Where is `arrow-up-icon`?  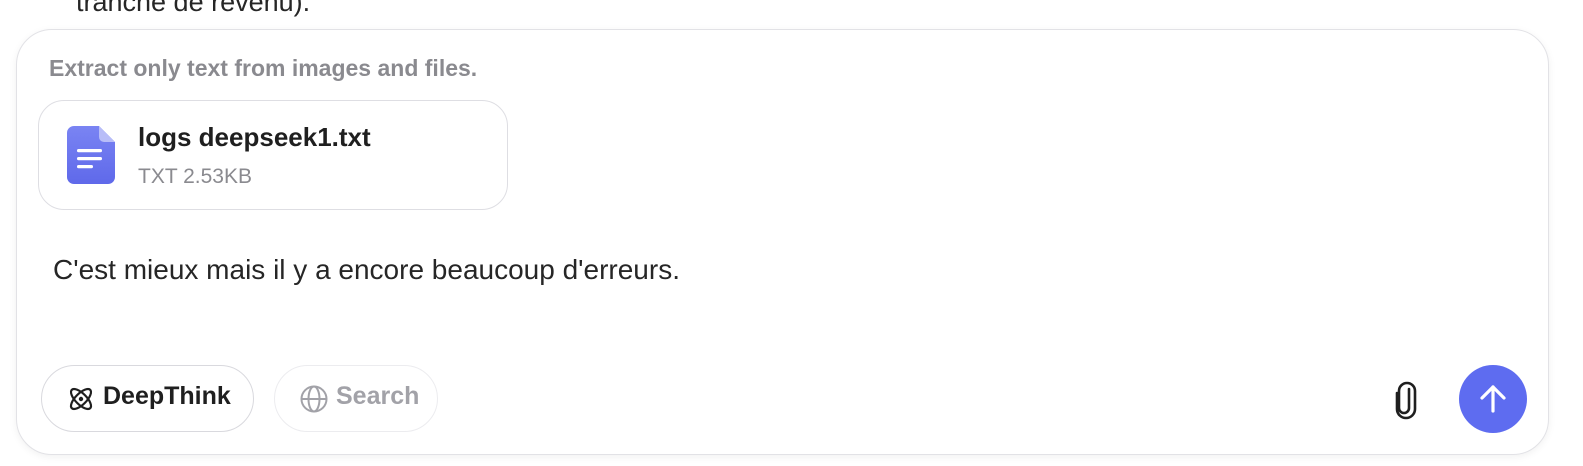 arrow-up-icon is located at coordinates (1493, 399).